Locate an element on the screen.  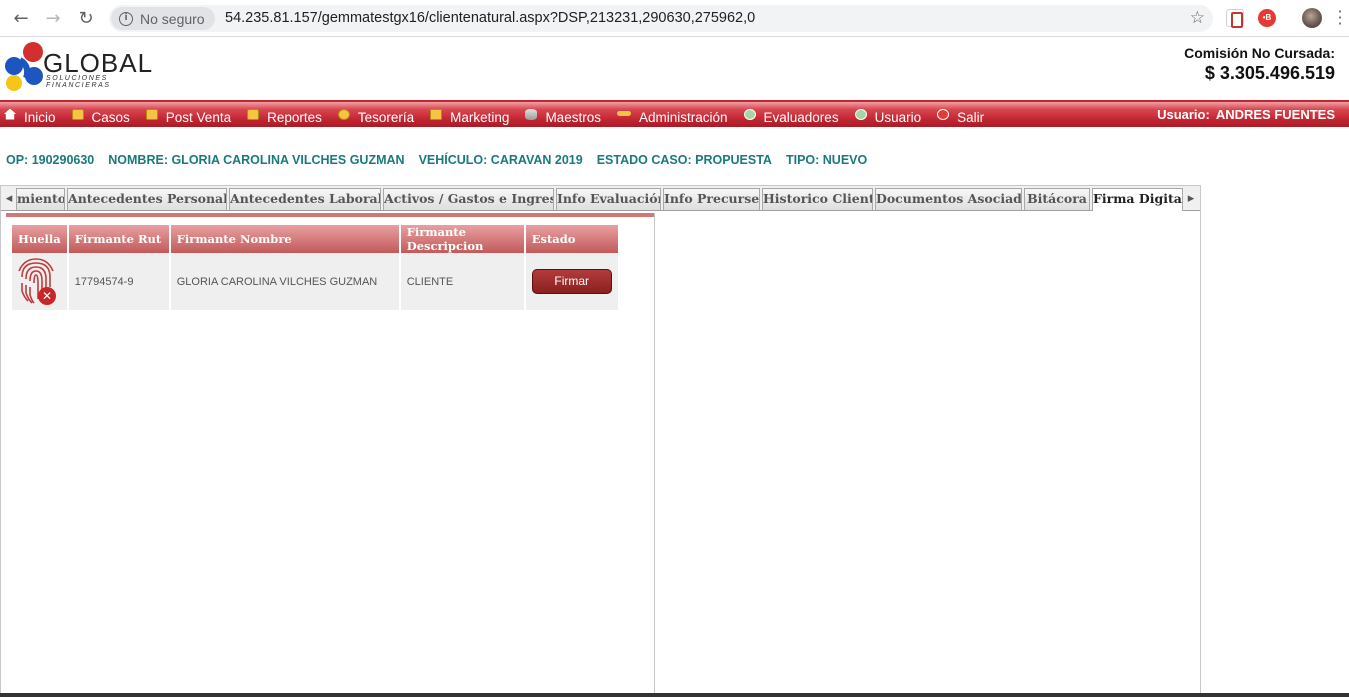
extension-icon: •B is located at coordinates (1267, 18).